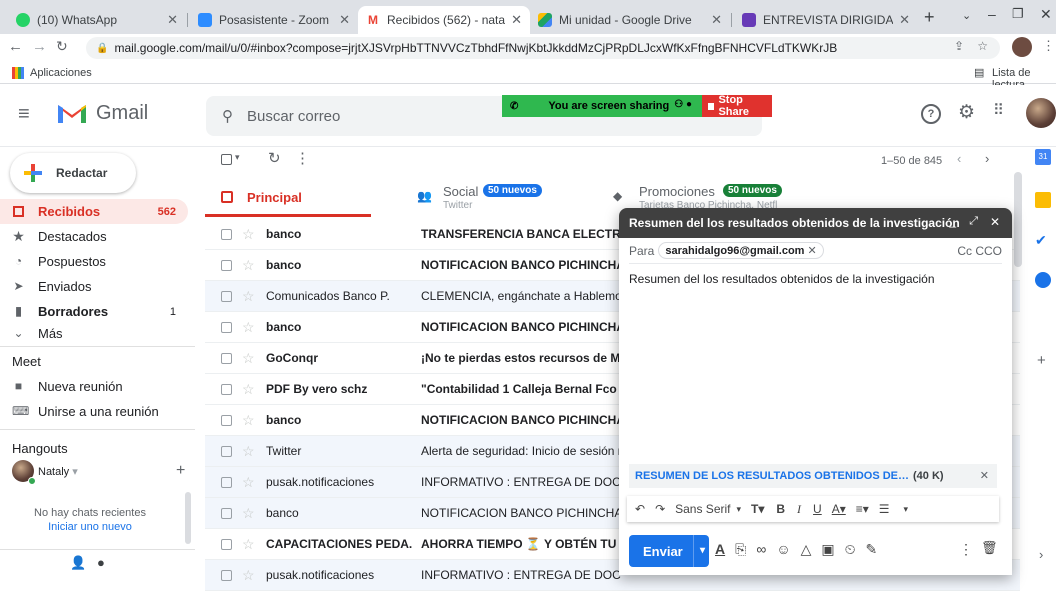  Describe the element at coordinates (931, 114) in the screenshot. I see `help-icon: ?` at that location.